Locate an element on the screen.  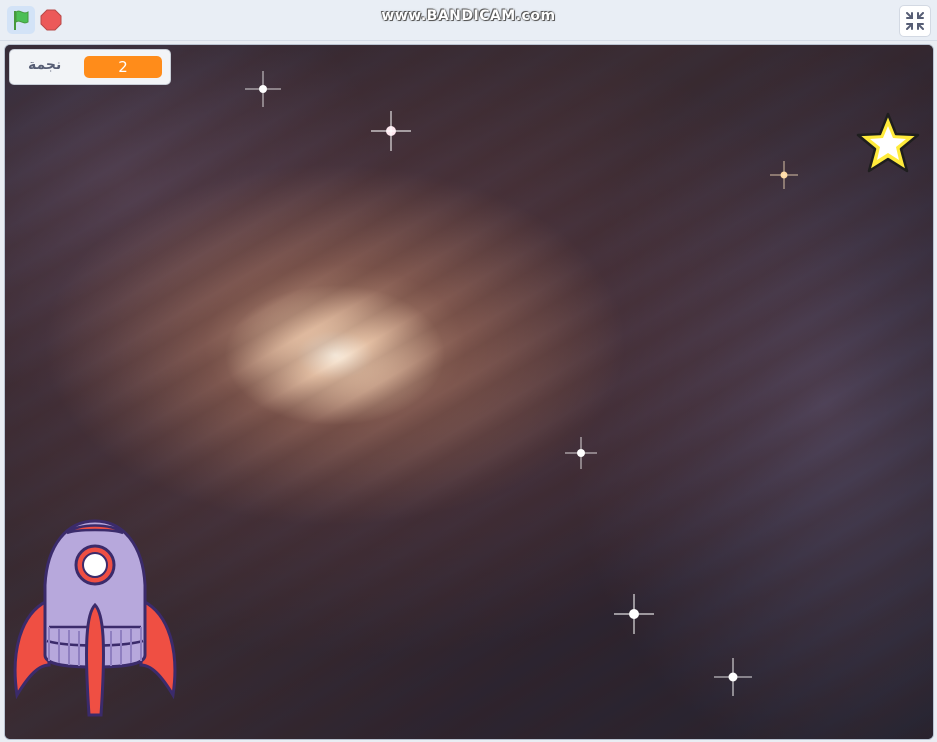
stage-toolbar: www.BANDICAM.com is located at coordinates (468, 20).